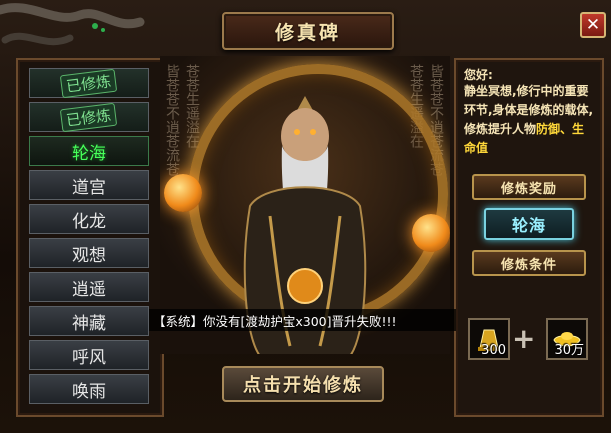 This screenshot has height=433, width=611. What do you see at coordinates (89, 221) in the screenshot?
I see `realm-label: 化龙` at bounding box center [89, 221].